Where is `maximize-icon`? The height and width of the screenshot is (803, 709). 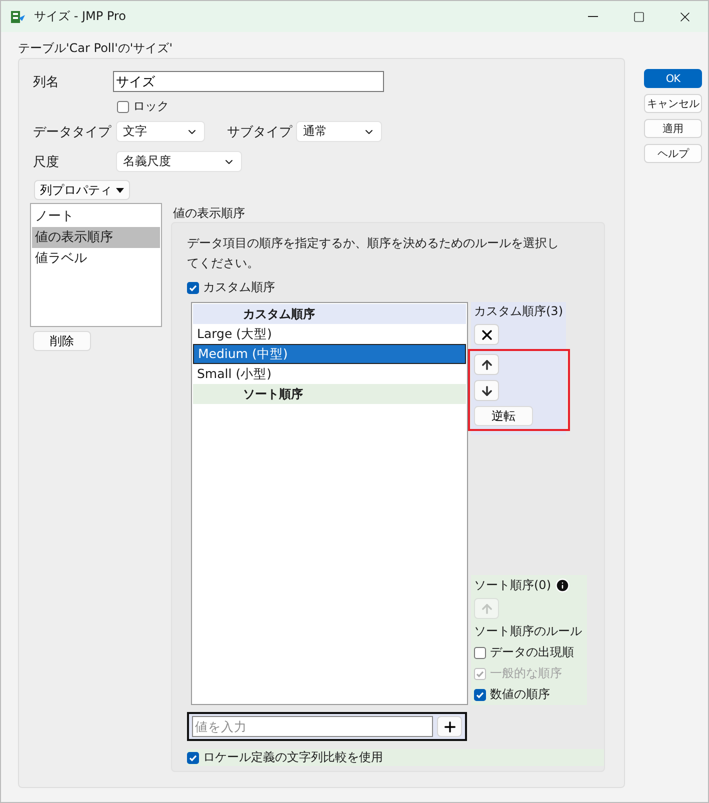 maximize-icon is located at coordinates (639, 16).